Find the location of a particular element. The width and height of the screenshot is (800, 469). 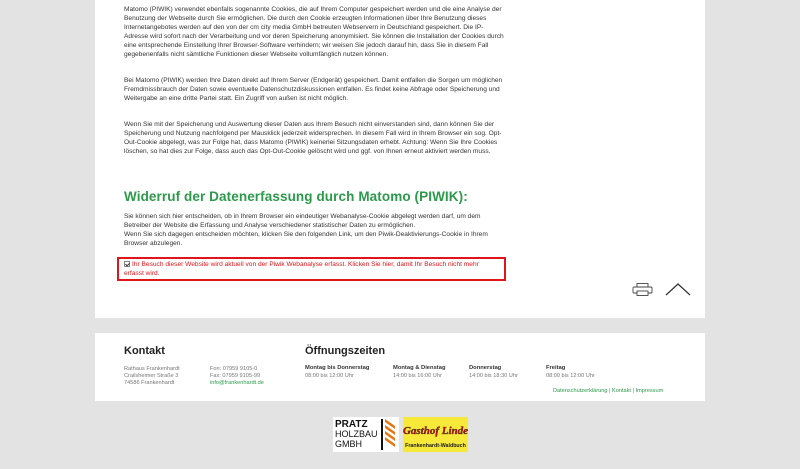

address-line: Crailsheimer Straße 3 is located at coordinates (151, 376).